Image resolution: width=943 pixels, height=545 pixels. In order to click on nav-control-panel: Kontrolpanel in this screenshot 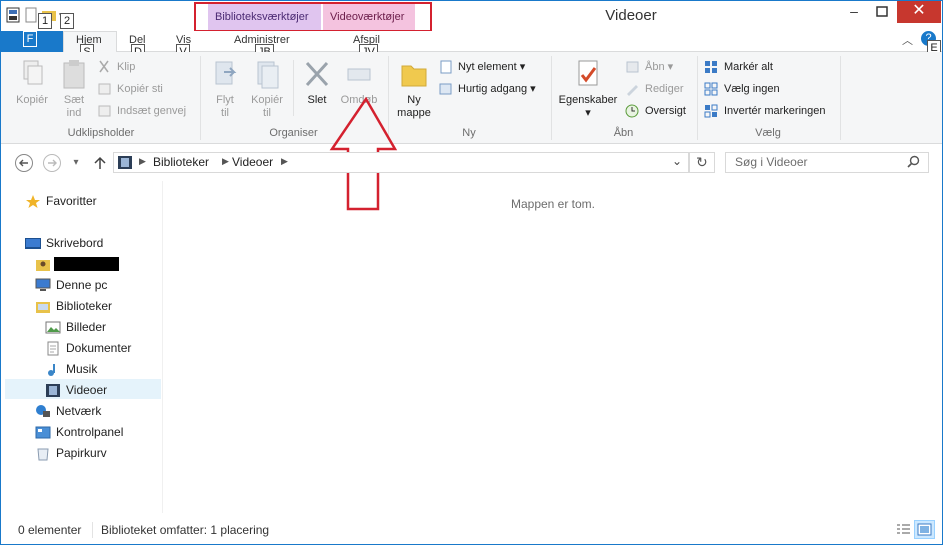, I will do `click(79, 432)`.